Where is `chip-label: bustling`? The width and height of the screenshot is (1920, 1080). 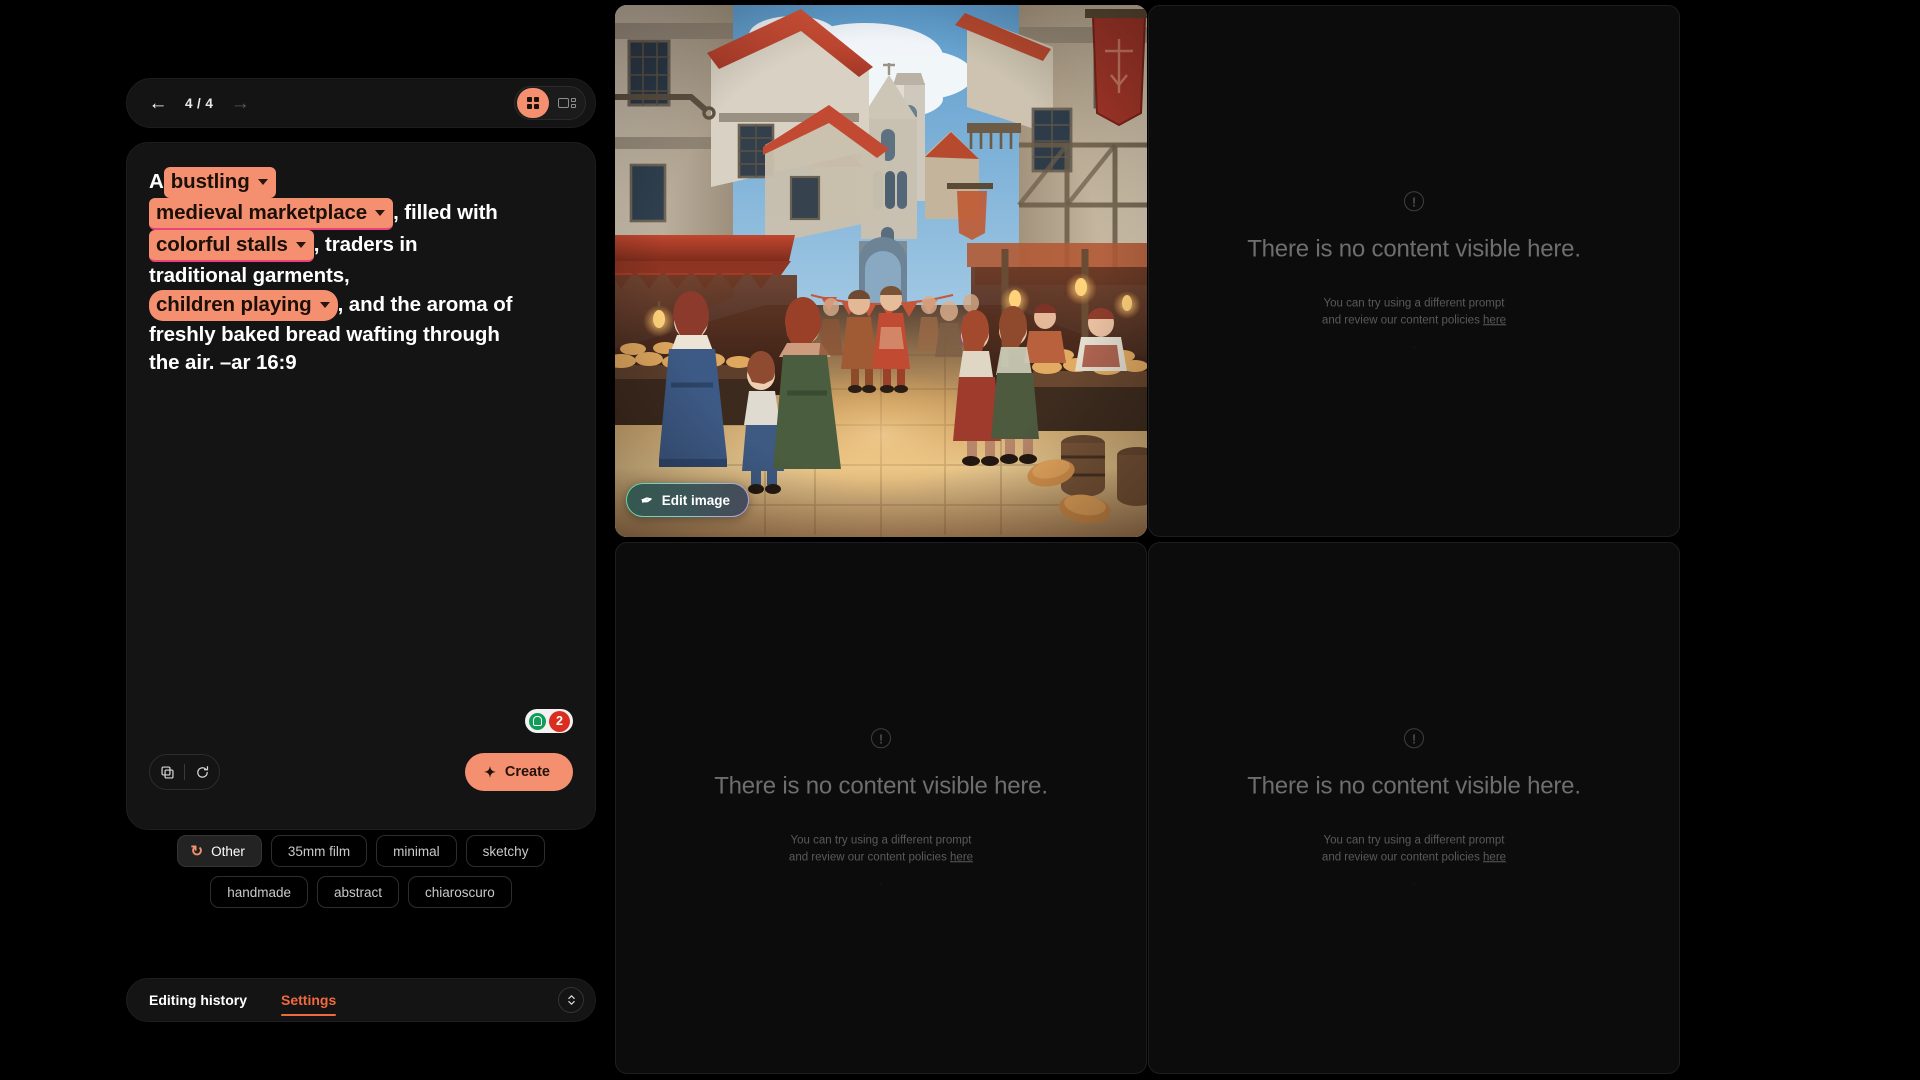 chip-label: bustling is located at coordinates (210, 181).